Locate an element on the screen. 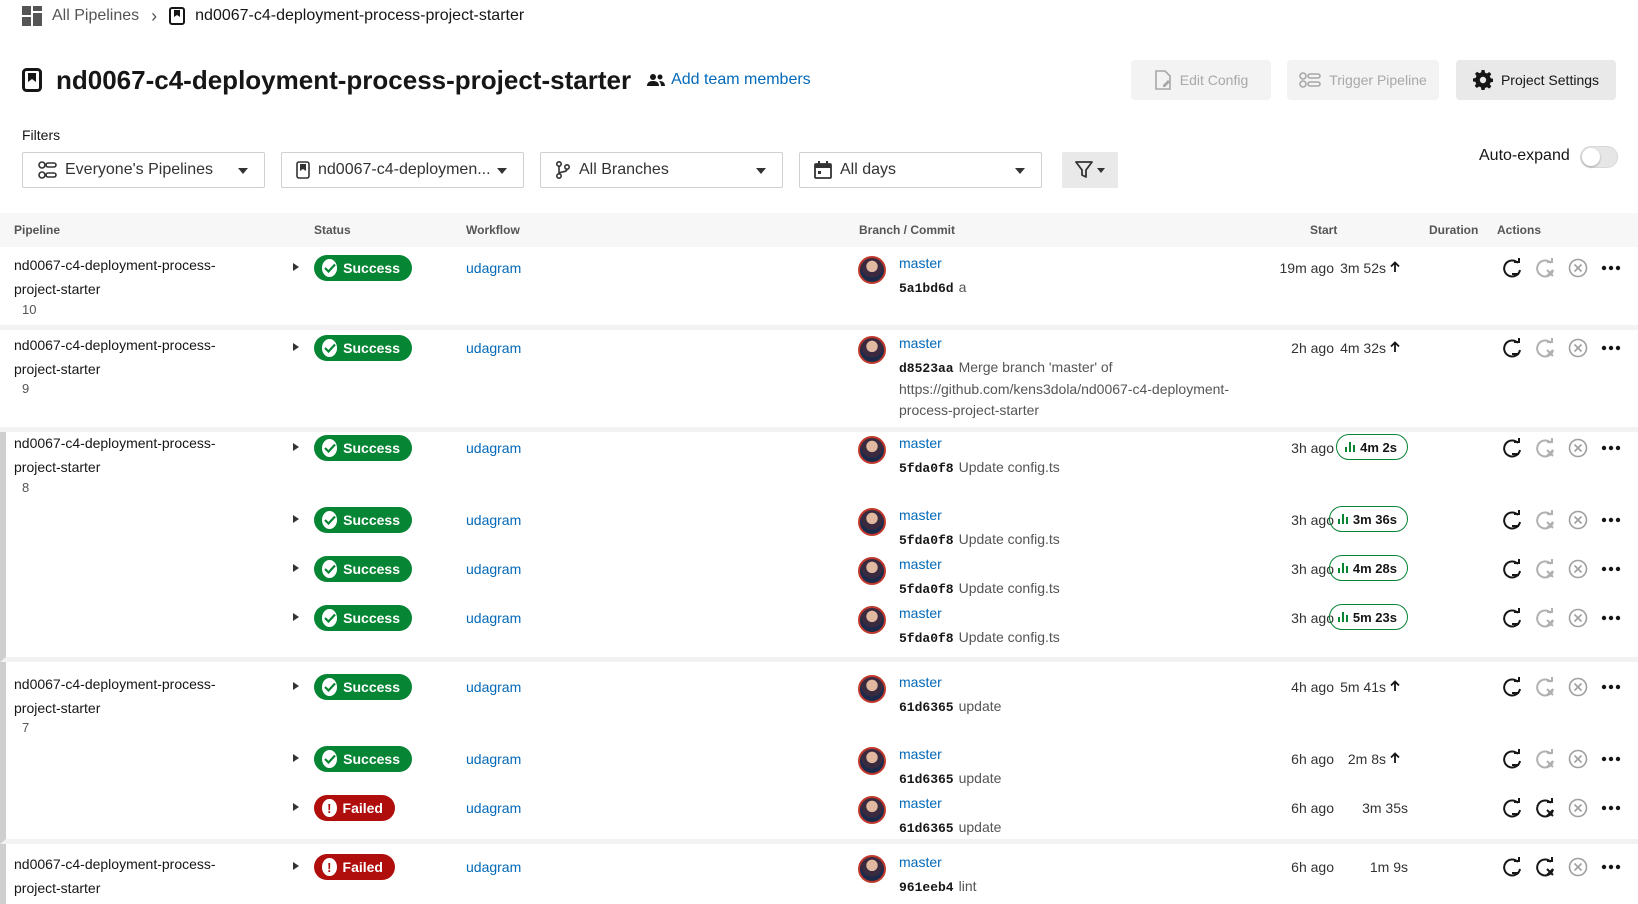  breadcrumb-all-pipelines: All Pipelines is located at coordinates (95, 16).